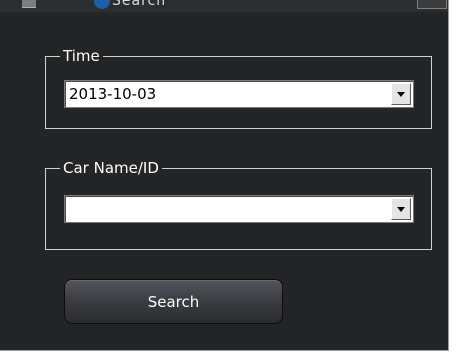 This screenshot has width=456, height=358. I want to click on app-icon, so click(102, 4).